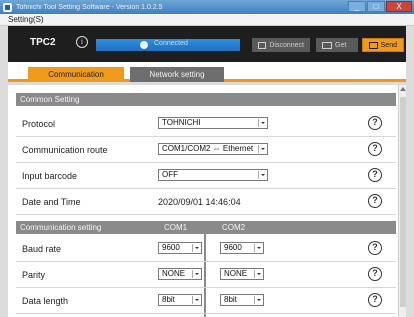 This screenshot has width=414, height=317. I want to click on route-label: Communication route, so click(65, 150).